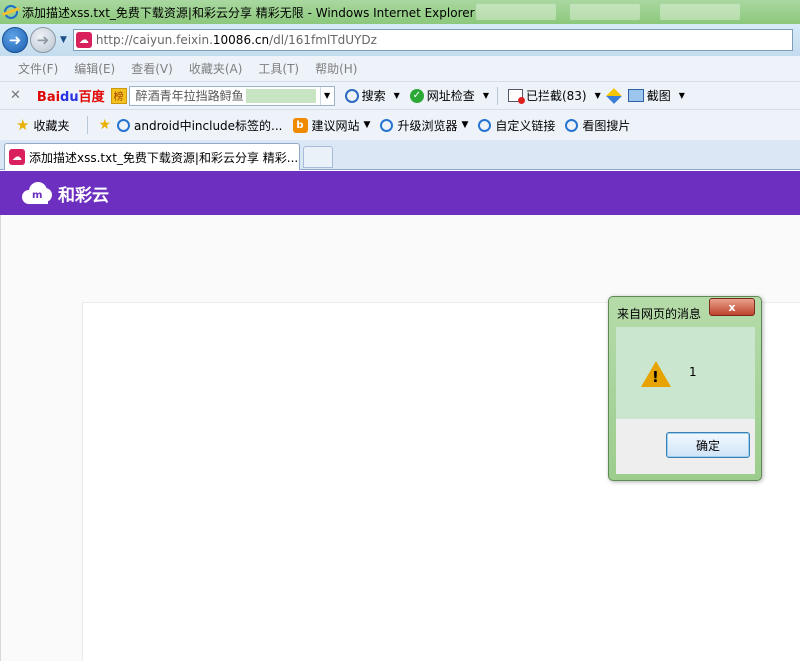  What do you see at coordinates (154, 40) in the screenshot?
I see `url-prefix: http://caiyun.feixin.` at bounding box center [154, 40].